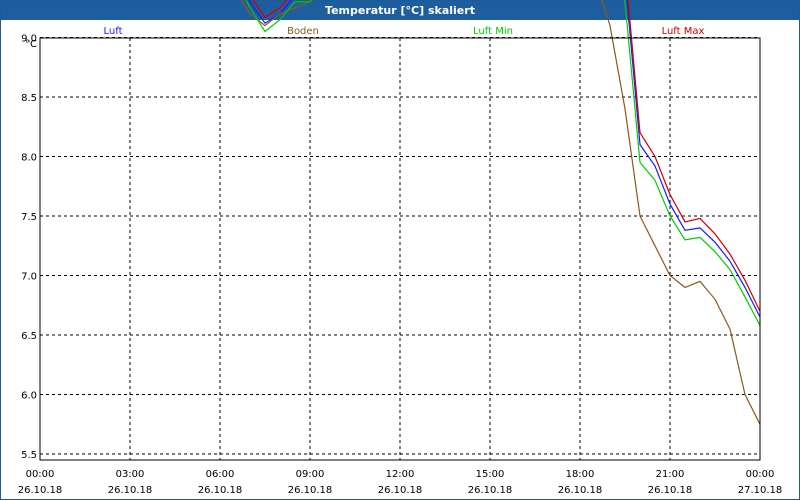 This screenshot has width=800, height=500. What do you see at coordinates (404, 31) in the screenshot?
I see `legend: Luft Boden Luft Min Luft Max` at bounding box center [404, 31].